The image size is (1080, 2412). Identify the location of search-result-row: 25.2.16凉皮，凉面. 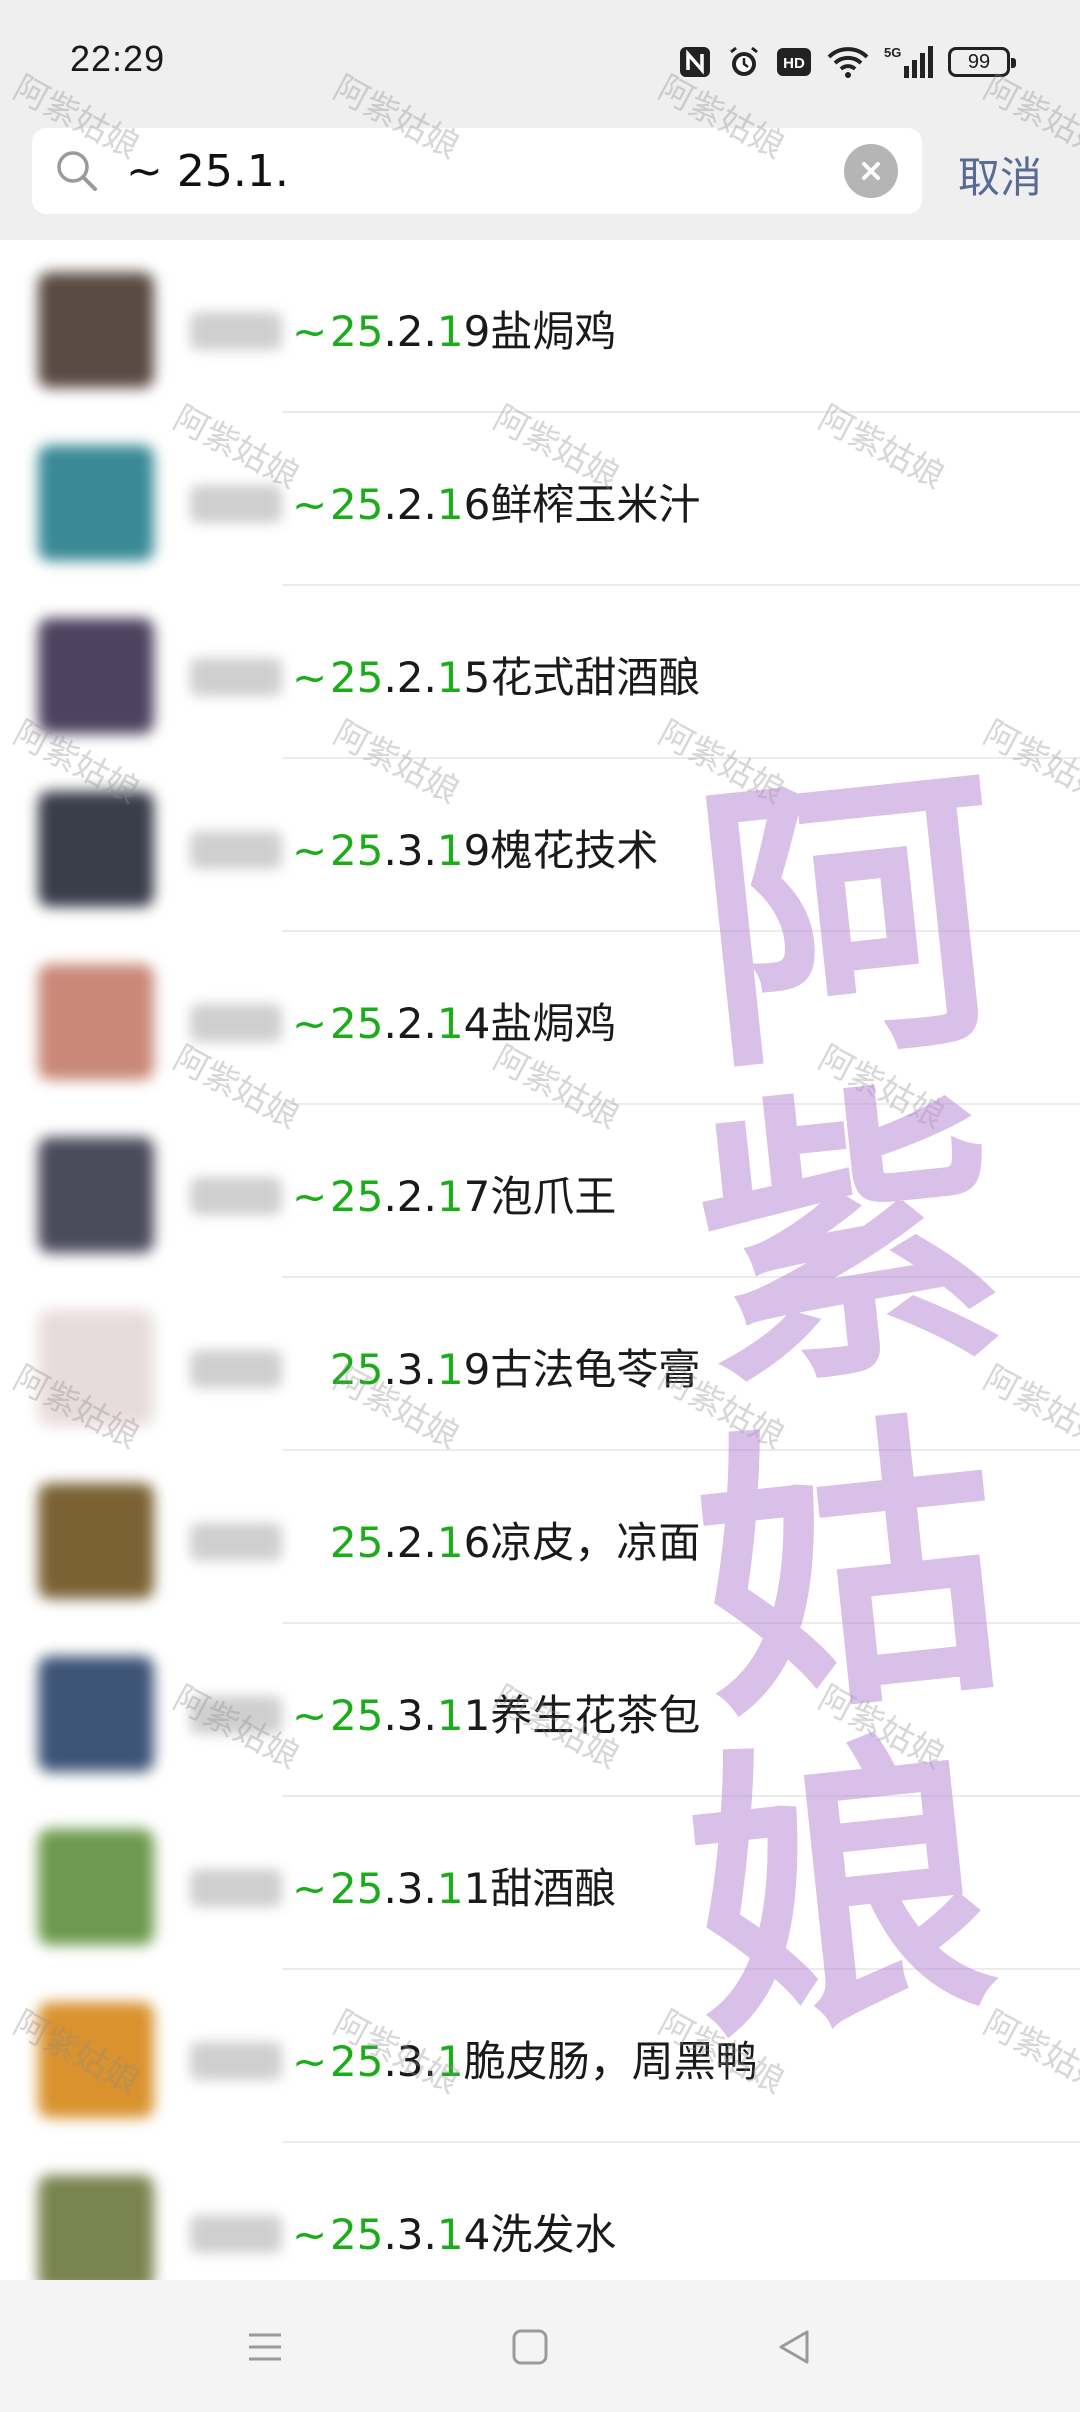
(540, 1537).